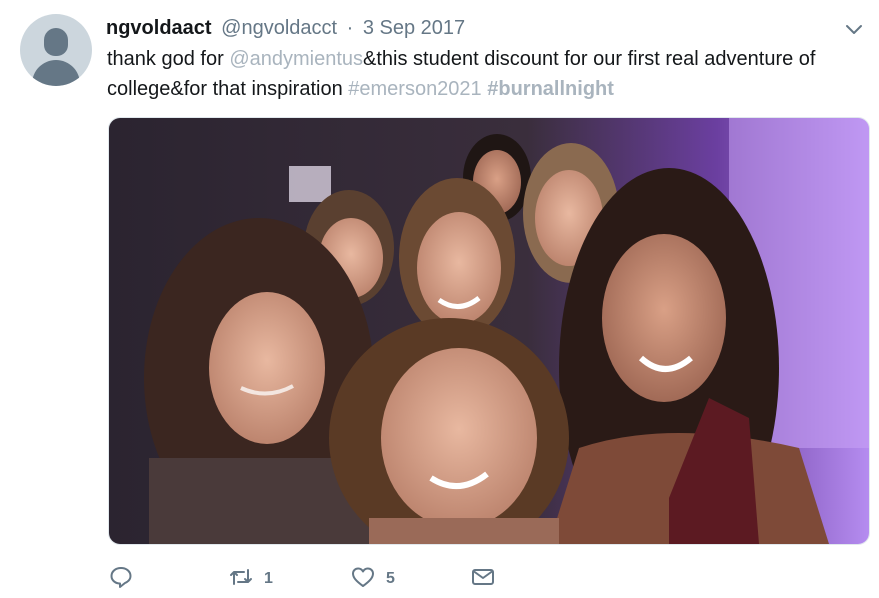 The height and width of the screenshot is (598, 879). What do you see at coordinates (390, 578) in the screenshot?
I see `like-count: 5` at bounding box center [390, 578].